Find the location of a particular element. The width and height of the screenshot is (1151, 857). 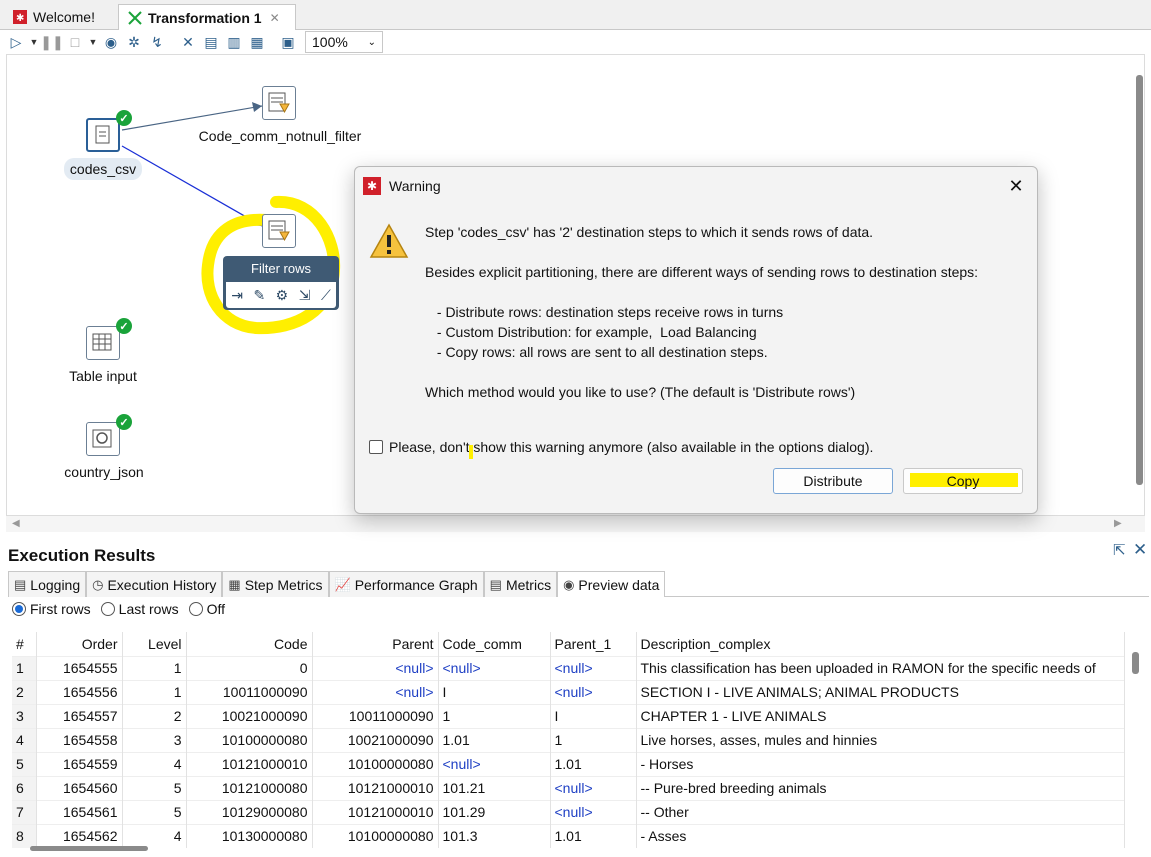

table-cell: -- Pure-bred breeding animals is located at coordinates (880, 787).